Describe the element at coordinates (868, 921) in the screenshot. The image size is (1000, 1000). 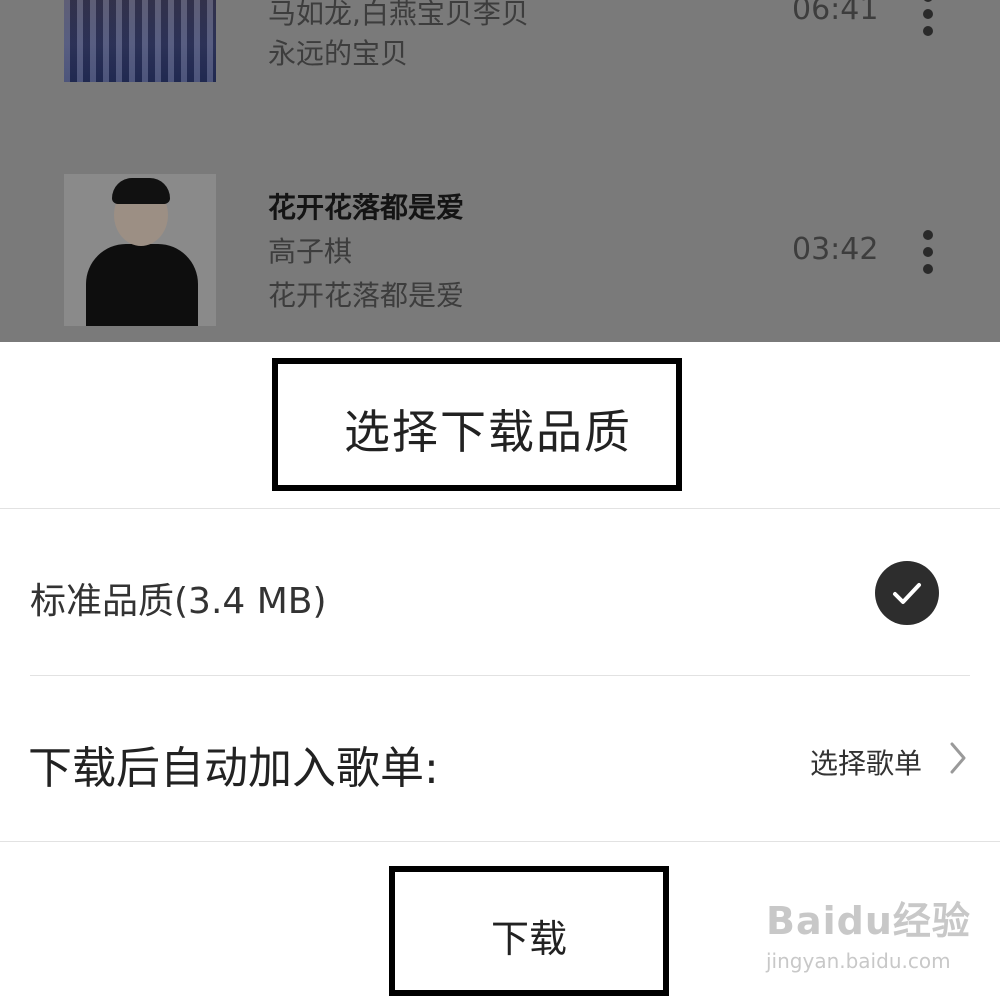
I see `watermark-brand: Baidu经验` at that location.